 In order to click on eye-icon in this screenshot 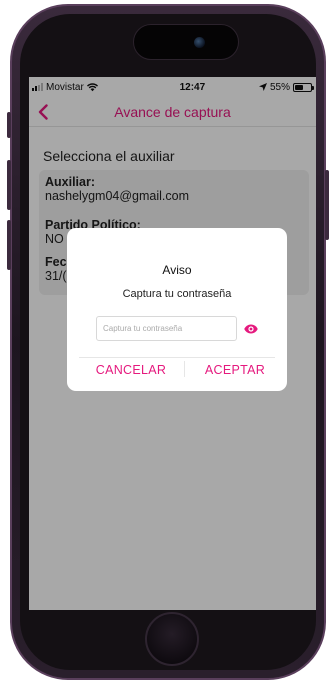, I will do `click(251, 329)`.